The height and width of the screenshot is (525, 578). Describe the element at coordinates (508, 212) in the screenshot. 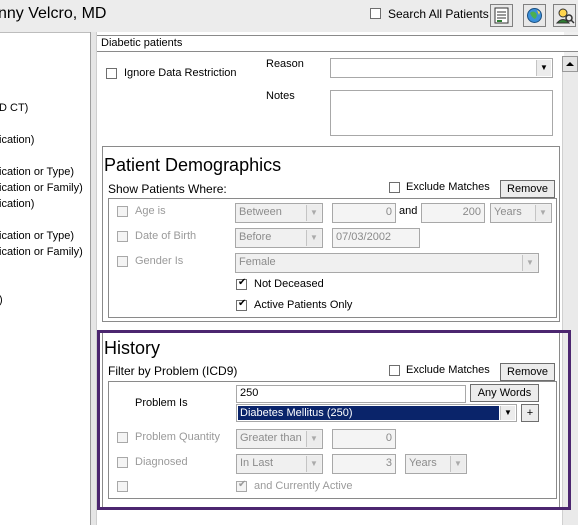

I see `age-unit-value: Years` at that location.